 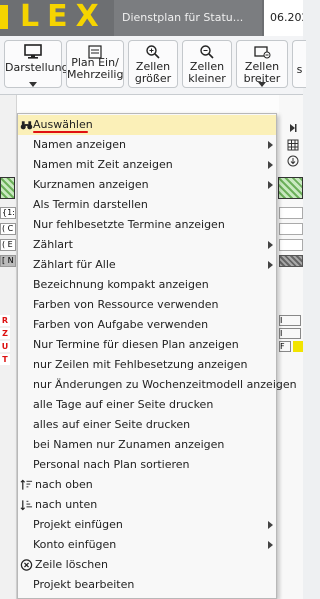 I want to click on menu-item-label: Als Termin darstellen, so click(x=90, y=204).